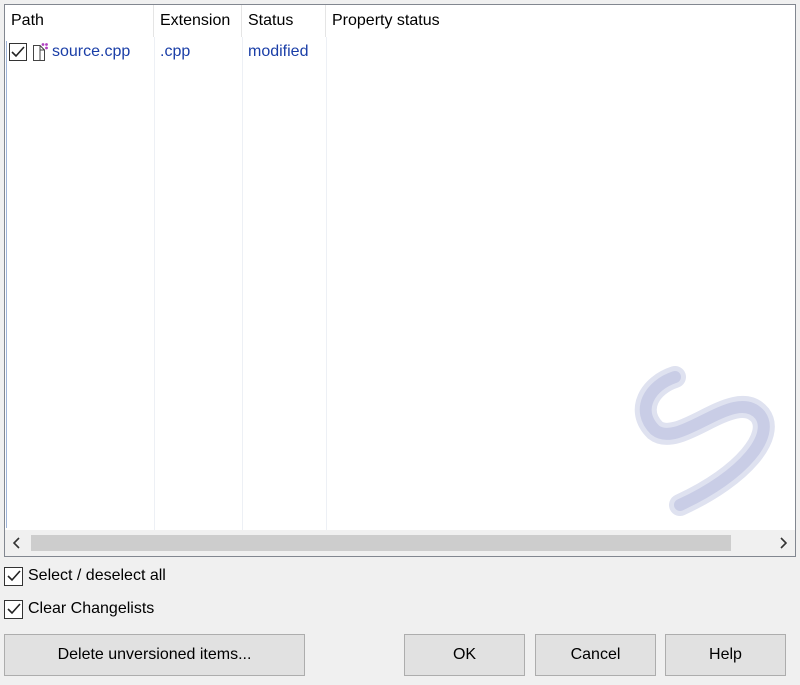  I want to click on cell-status: modified, so click(278, 51).